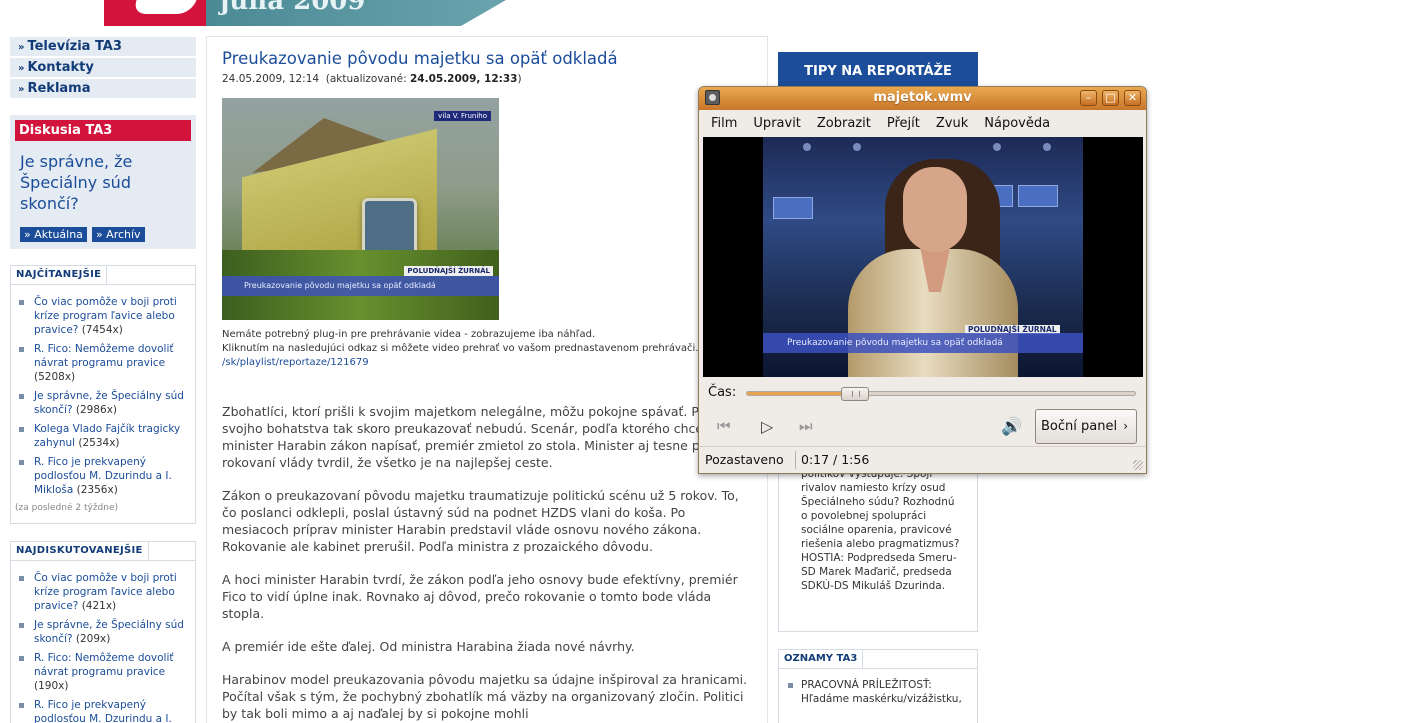 This screenshot has height=723, width=1425. I want to click on seek-handle, so click(855, 394).